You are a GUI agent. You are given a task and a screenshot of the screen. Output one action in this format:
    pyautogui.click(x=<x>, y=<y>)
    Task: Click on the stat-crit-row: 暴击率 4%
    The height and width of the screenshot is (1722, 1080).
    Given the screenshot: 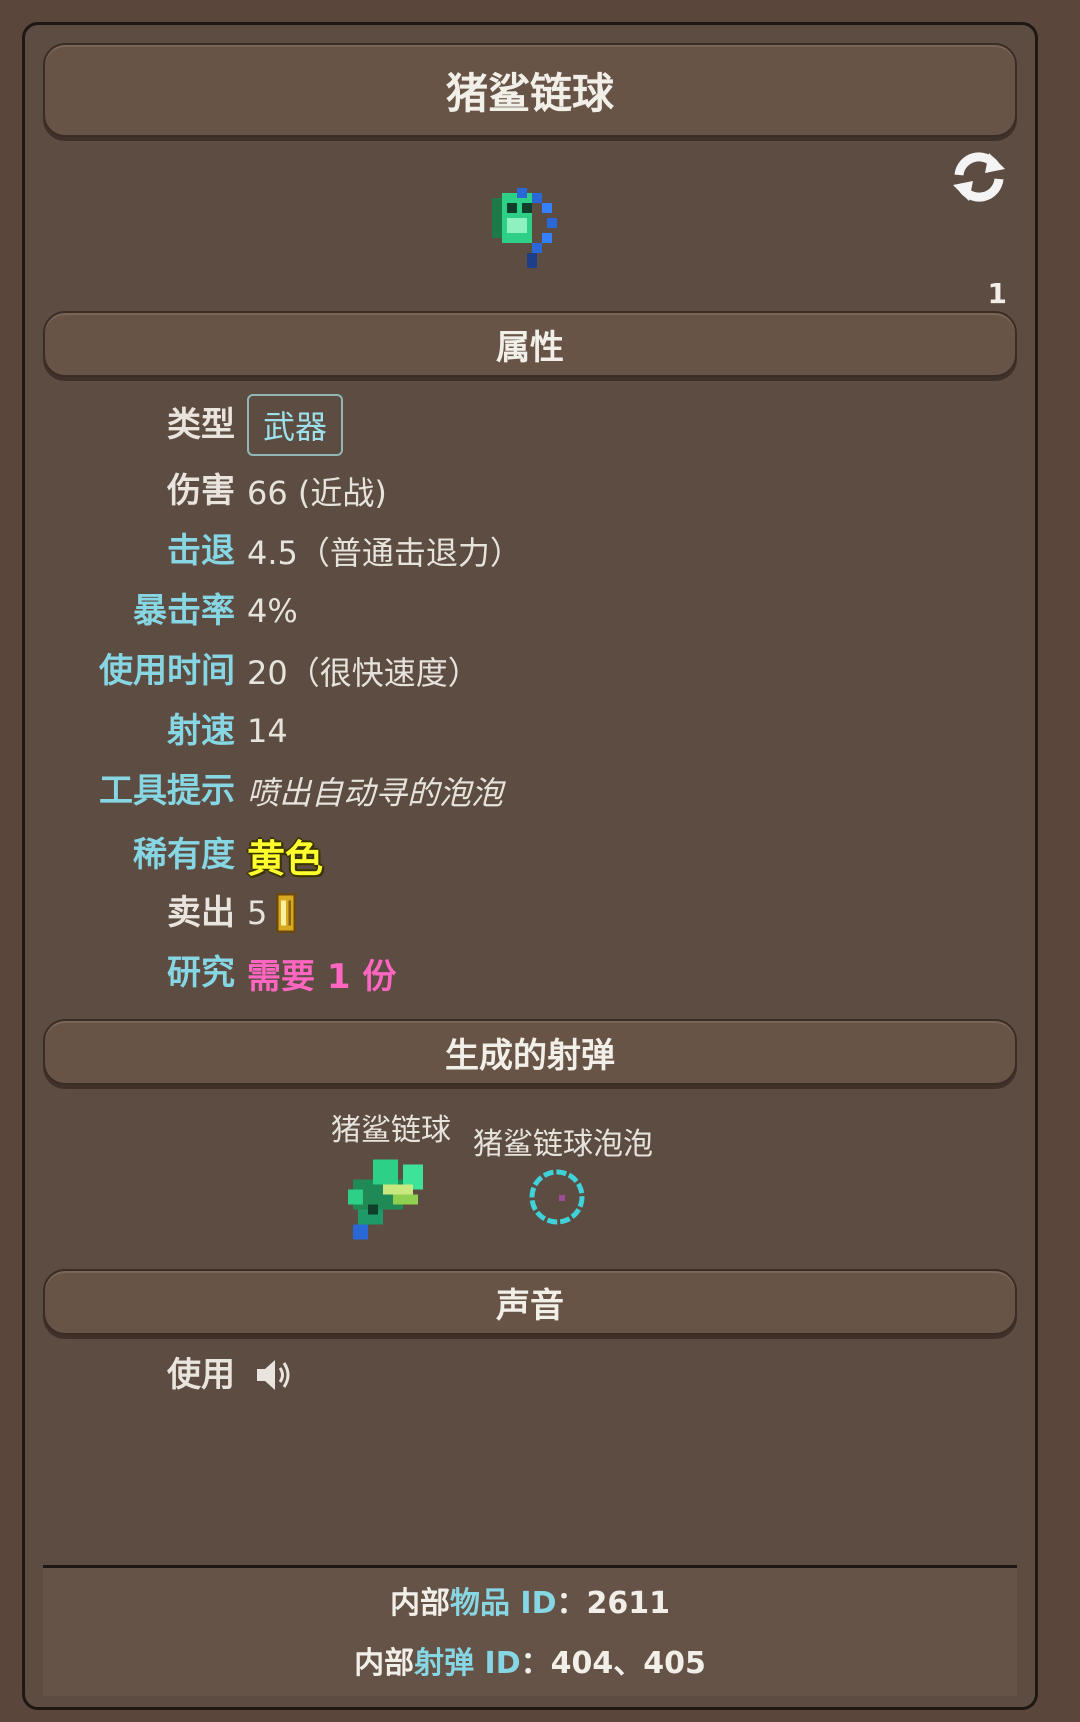 What is the action you would take?
    pyautogui.click(x=161, y=611)
    